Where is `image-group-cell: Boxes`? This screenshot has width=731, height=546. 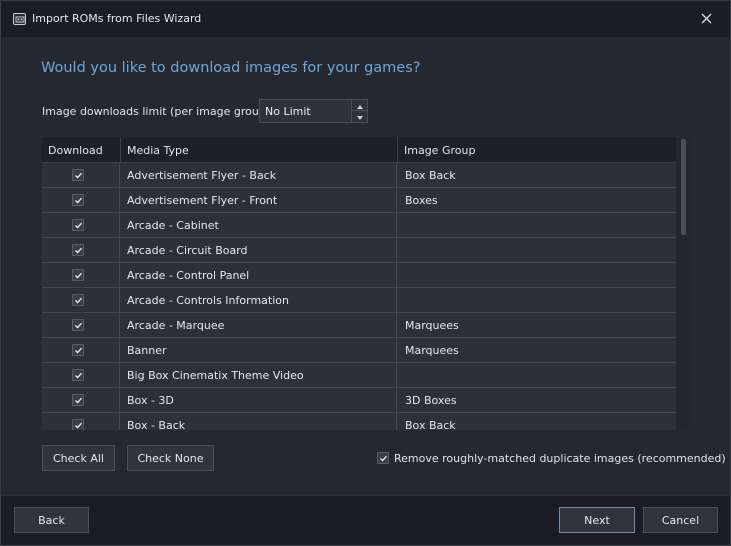 image-group-cell: Boxes is located at coordinates (537, 200).